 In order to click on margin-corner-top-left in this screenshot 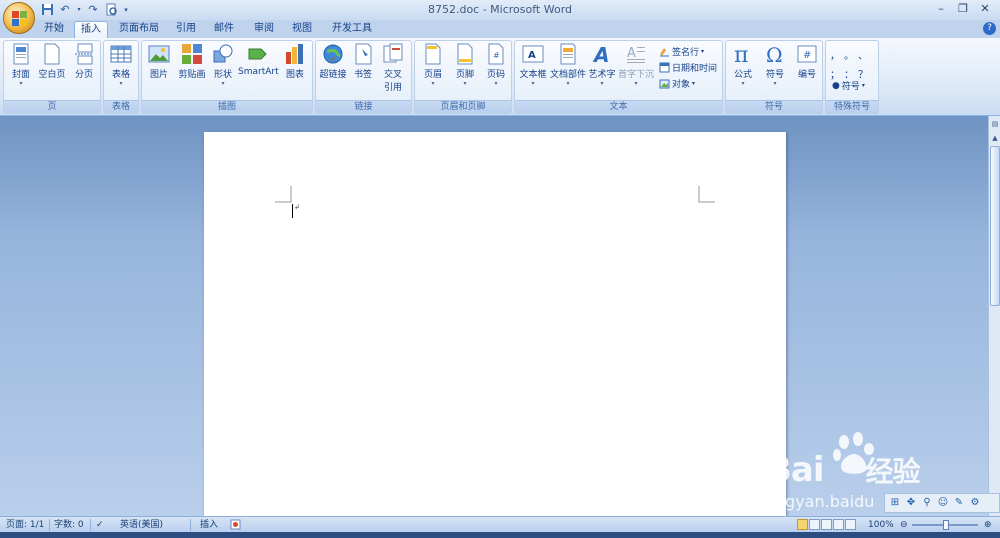, I will do `click(283, 194)`.